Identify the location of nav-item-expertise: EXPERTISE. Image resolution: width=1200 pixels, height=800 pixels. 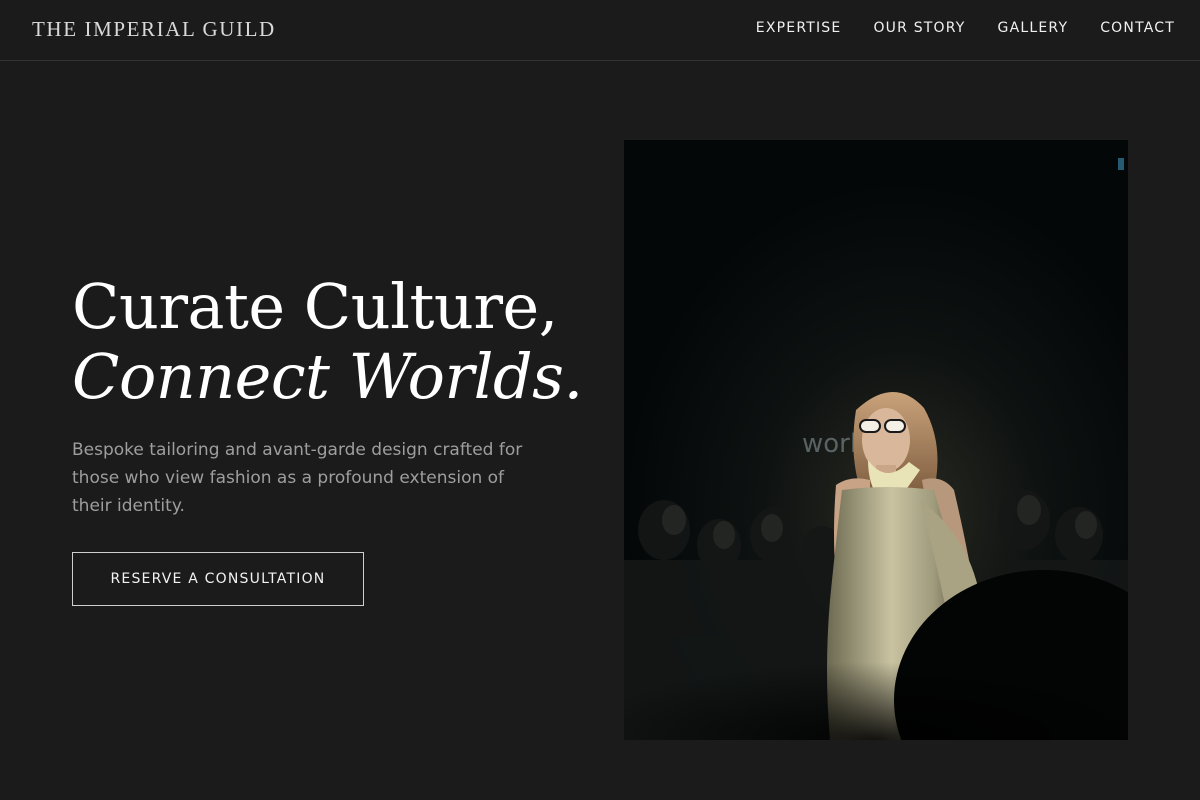
(799, 28).